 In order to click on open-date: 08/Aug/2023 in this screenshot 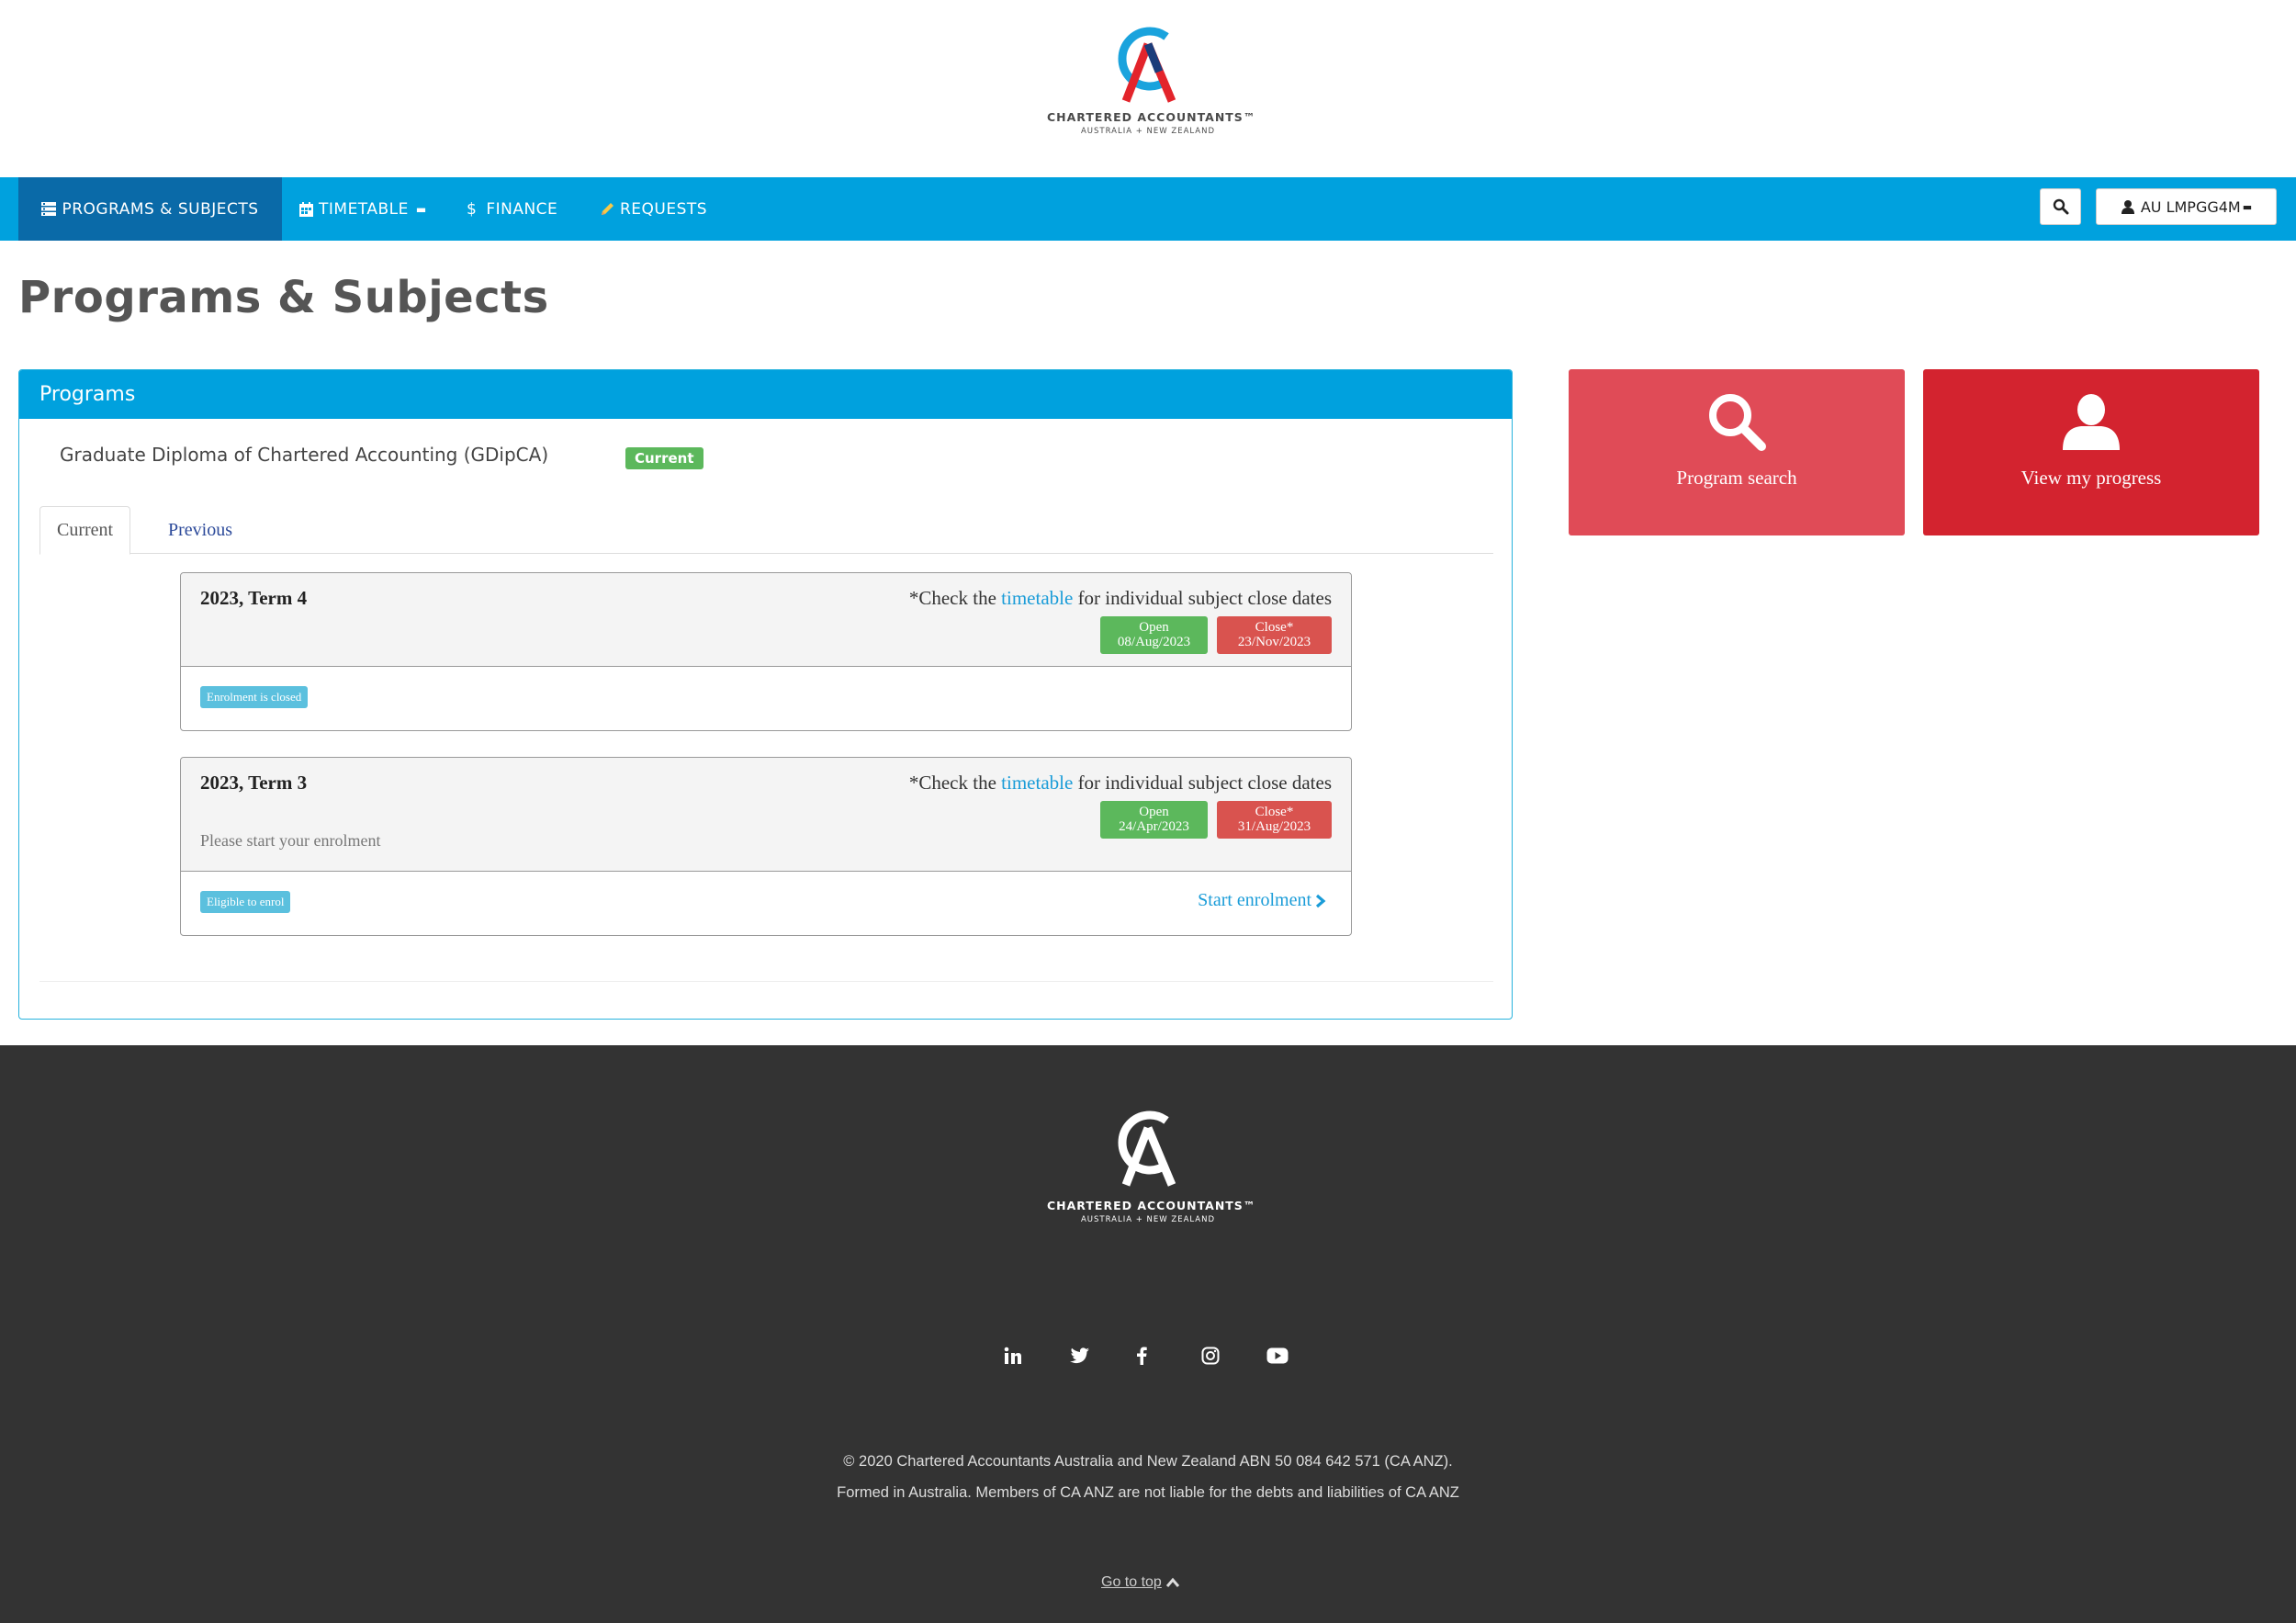, I will do `click(1154, 642)`.